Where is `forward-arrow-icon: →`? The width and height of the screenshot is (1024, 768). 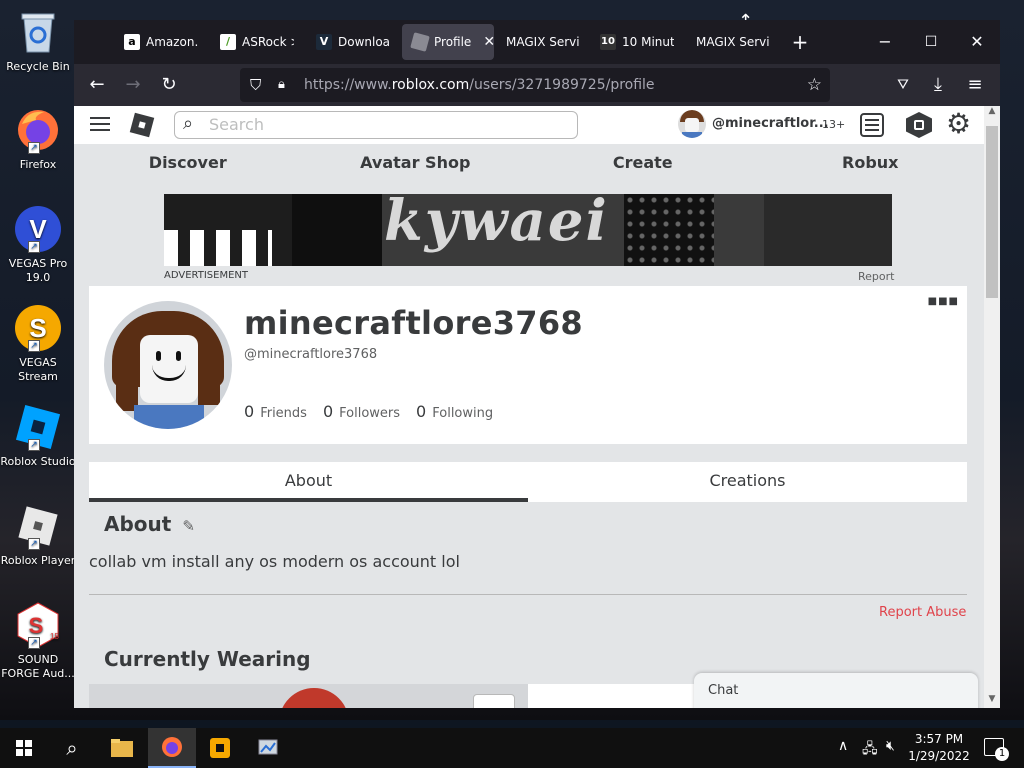
forward-arrow-icon: → is located at coordinates (133, 85).